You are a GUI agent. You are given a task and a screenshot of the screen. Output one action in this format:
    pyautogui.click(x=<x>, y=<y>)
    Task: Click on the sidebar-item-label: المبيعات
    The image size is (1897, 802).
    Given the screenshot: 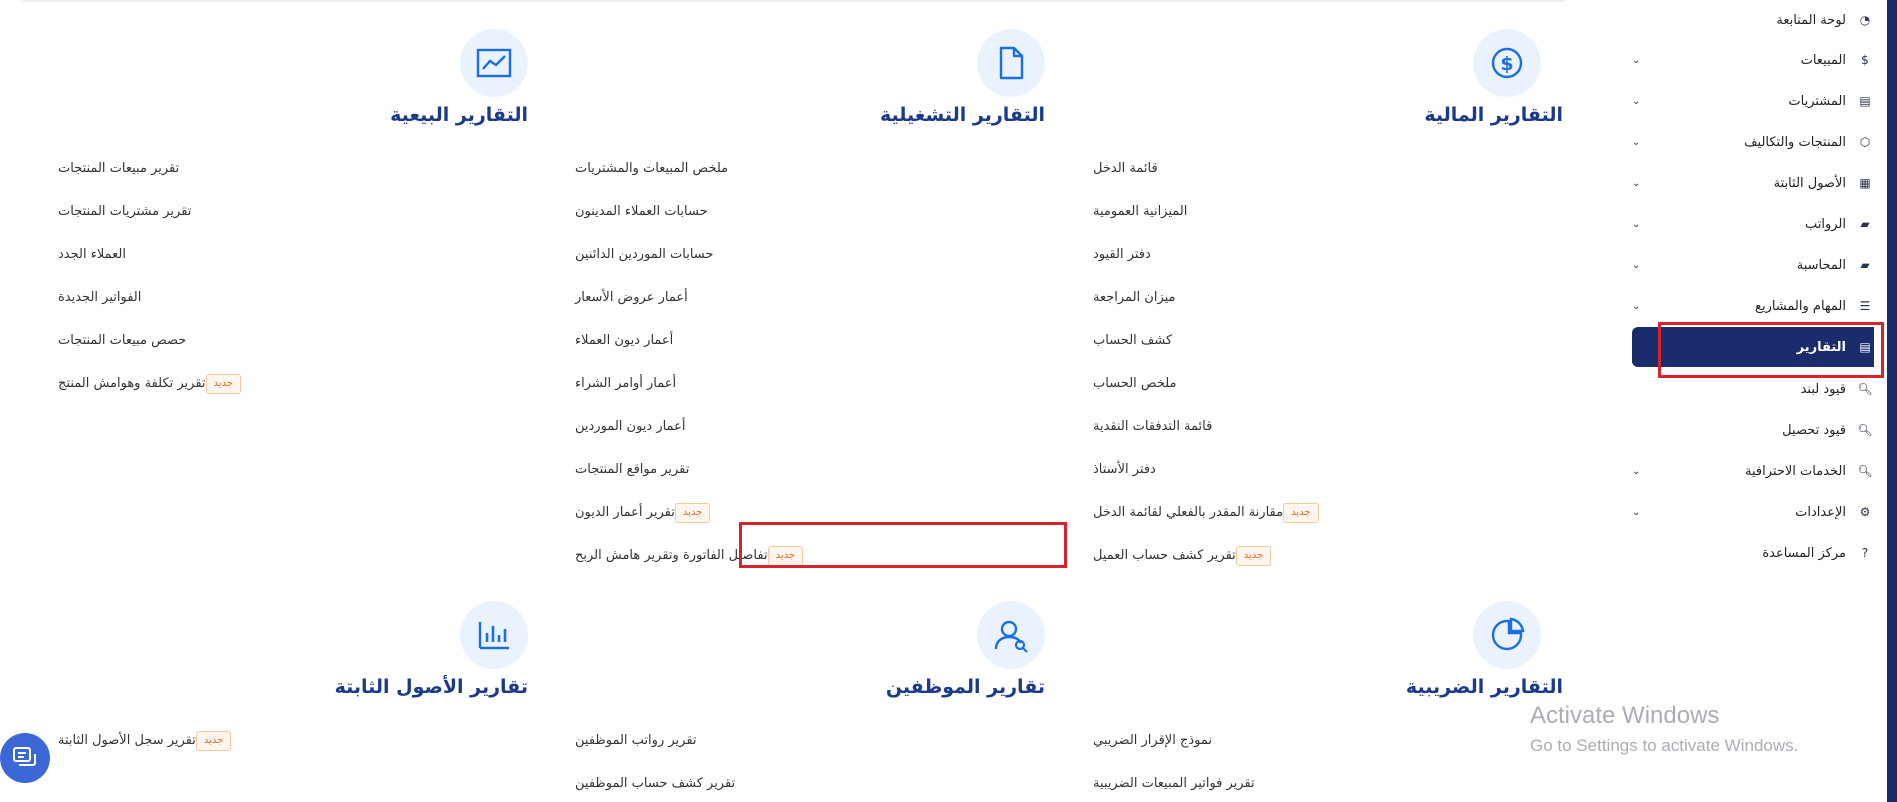 What is the action you would take?
    pyautogui.click(x=1823, y=60)
    